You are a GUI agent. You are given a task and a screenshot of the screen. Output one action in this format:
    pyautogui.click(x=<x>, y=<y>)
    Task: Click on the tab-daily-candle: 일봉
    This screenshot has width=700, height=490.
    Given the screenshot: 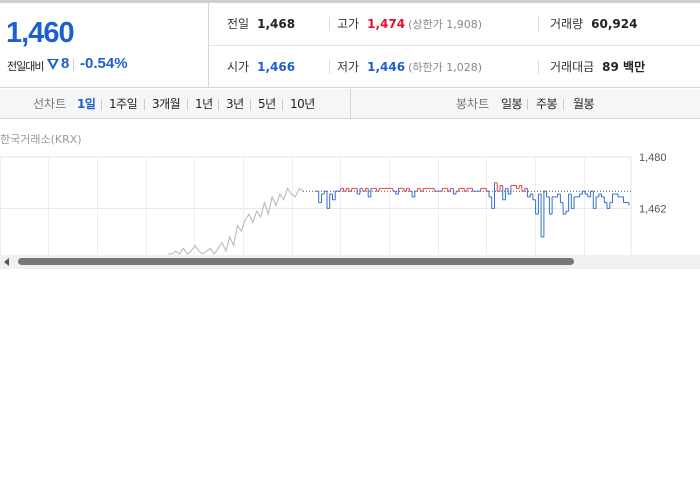 What is the action you would take?
    pyautogui.click(x=512, y=104)
    